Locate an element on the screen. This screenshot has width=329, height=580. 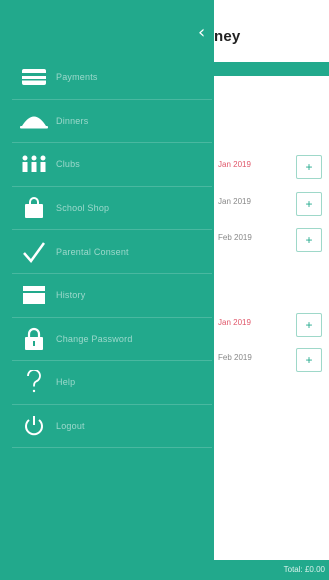
menu-item-school-shop: School Shop is located at coordinates (112, 209).